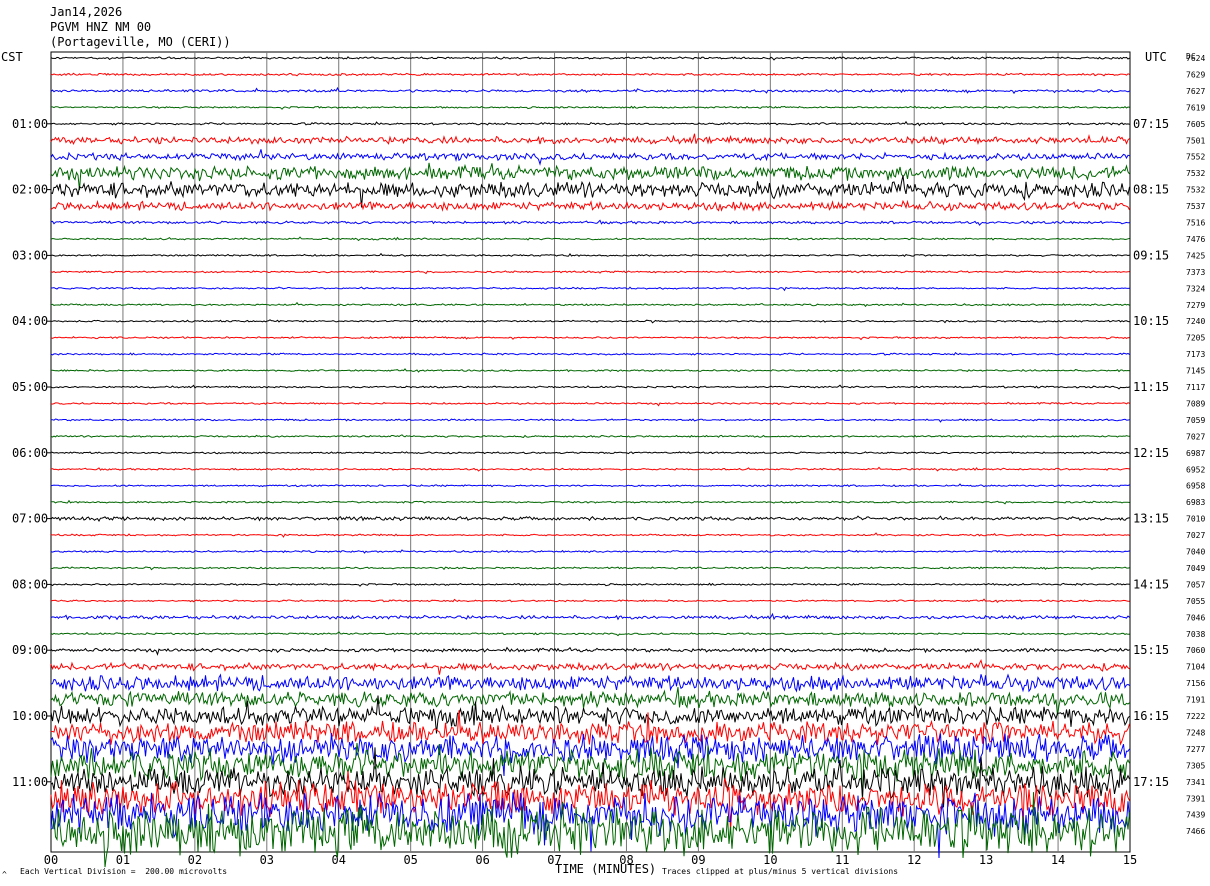 The image size is (1210, 886). What do you see at coordinates (1195, 732) in the screenshot?
I see `dc-value-label: 7248` at bounding box center [1195, 732].